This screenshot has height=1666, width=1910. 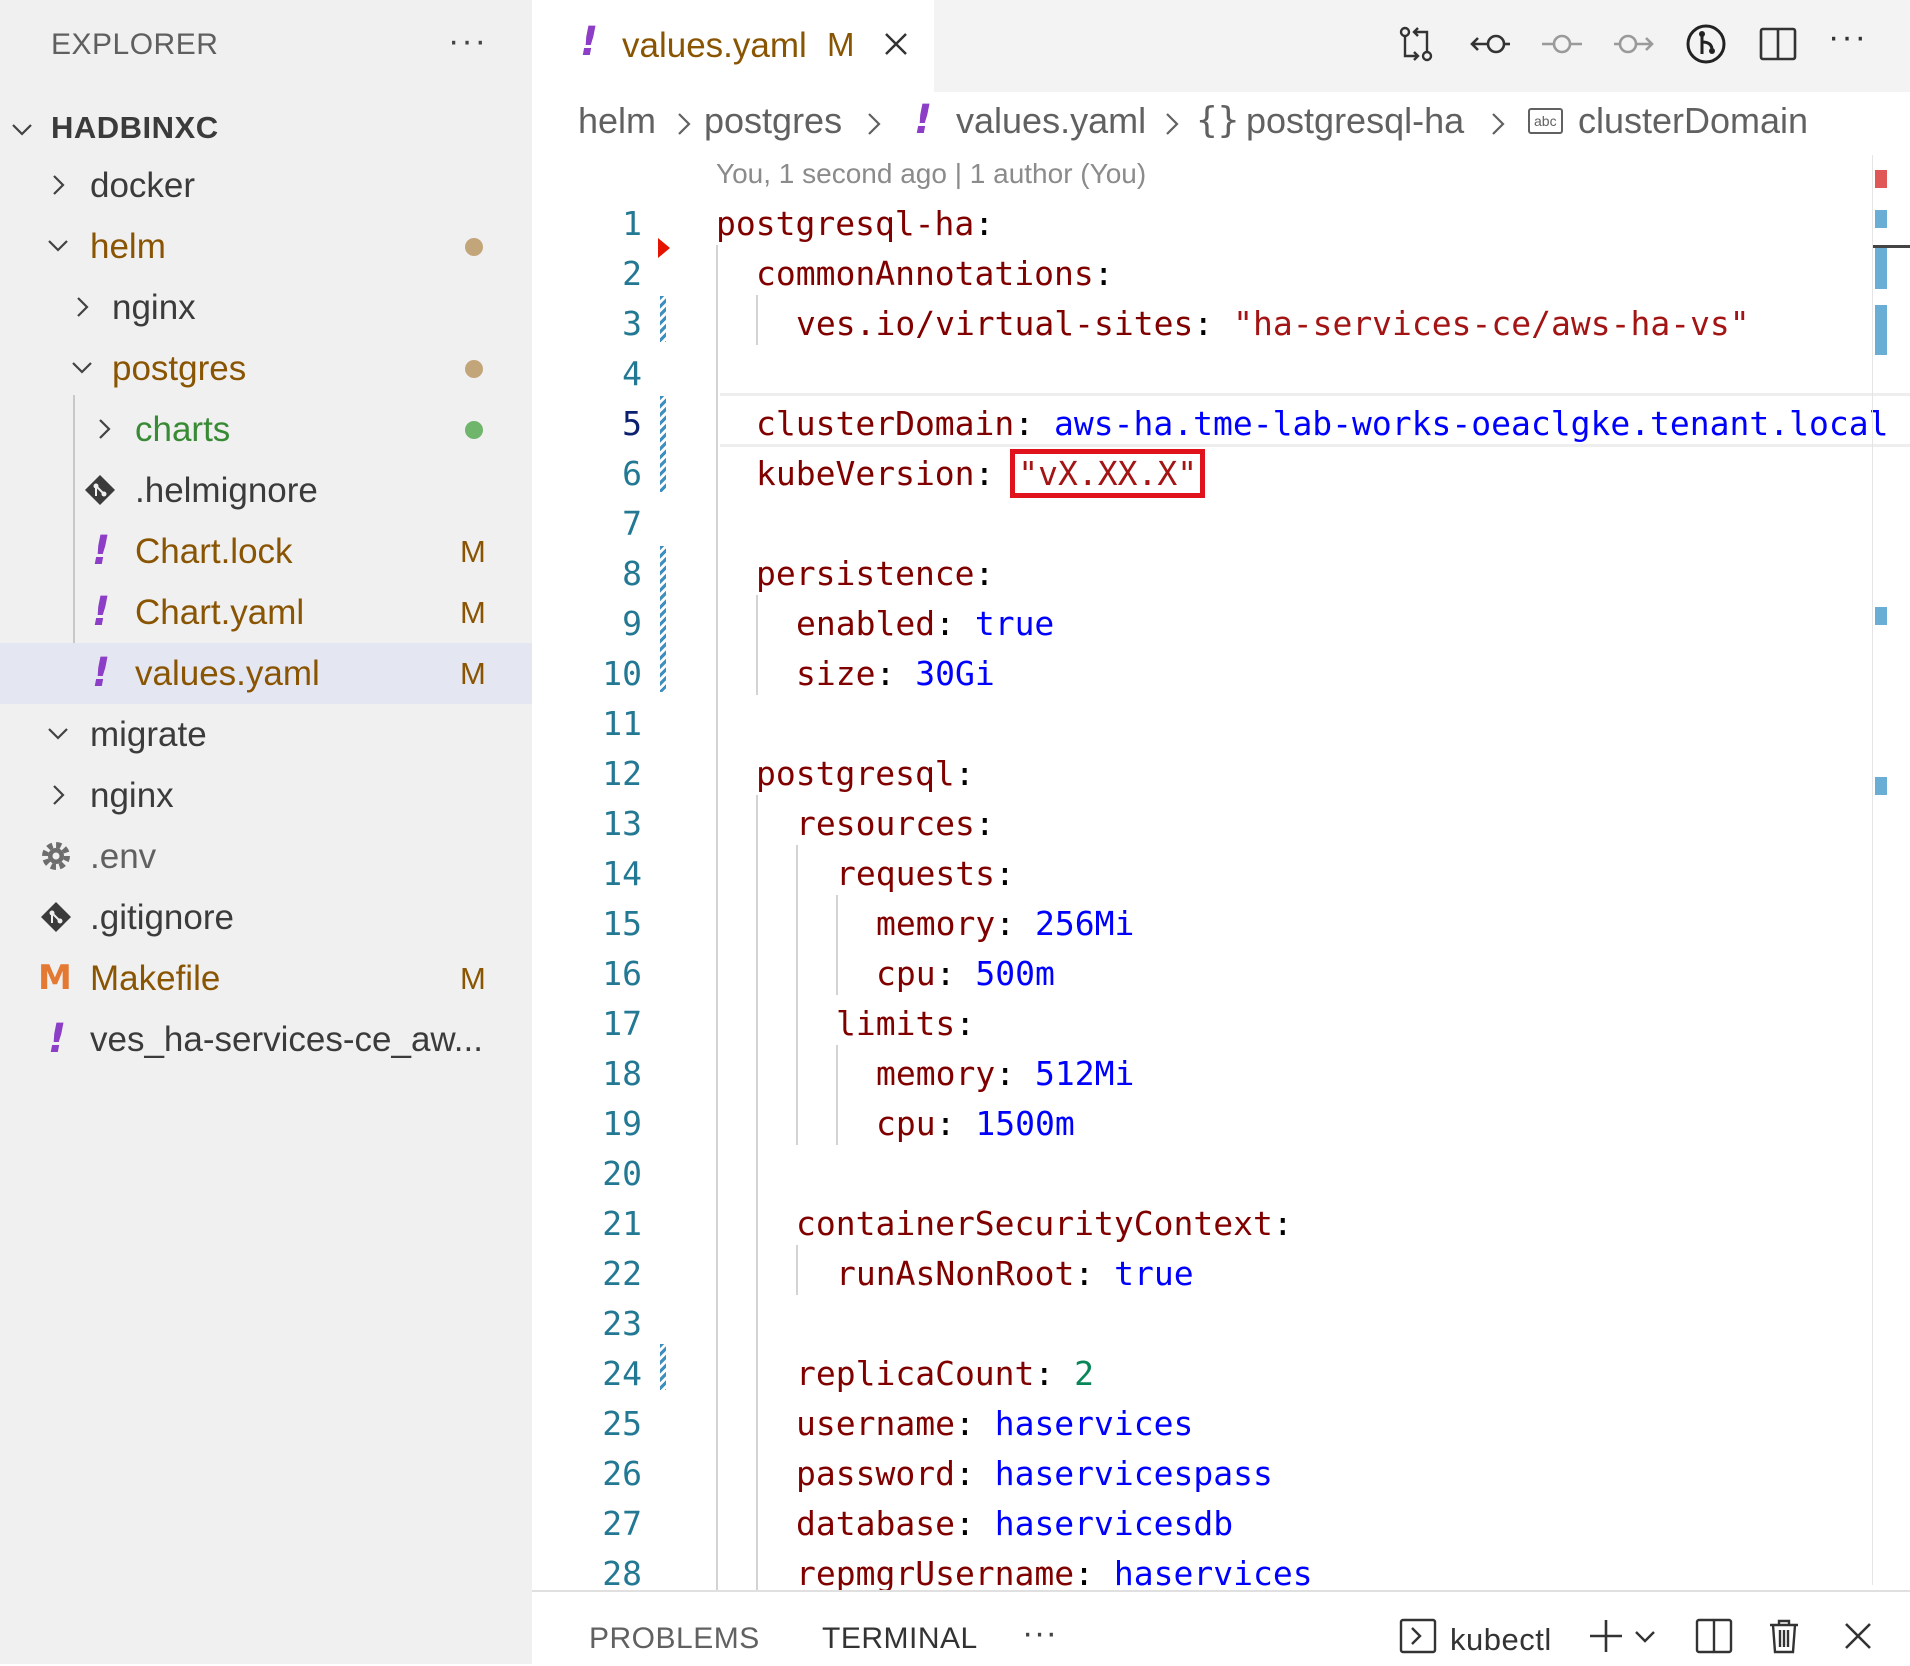 I want to click on tree-item-charts: charts, so click(x=266, y=429).